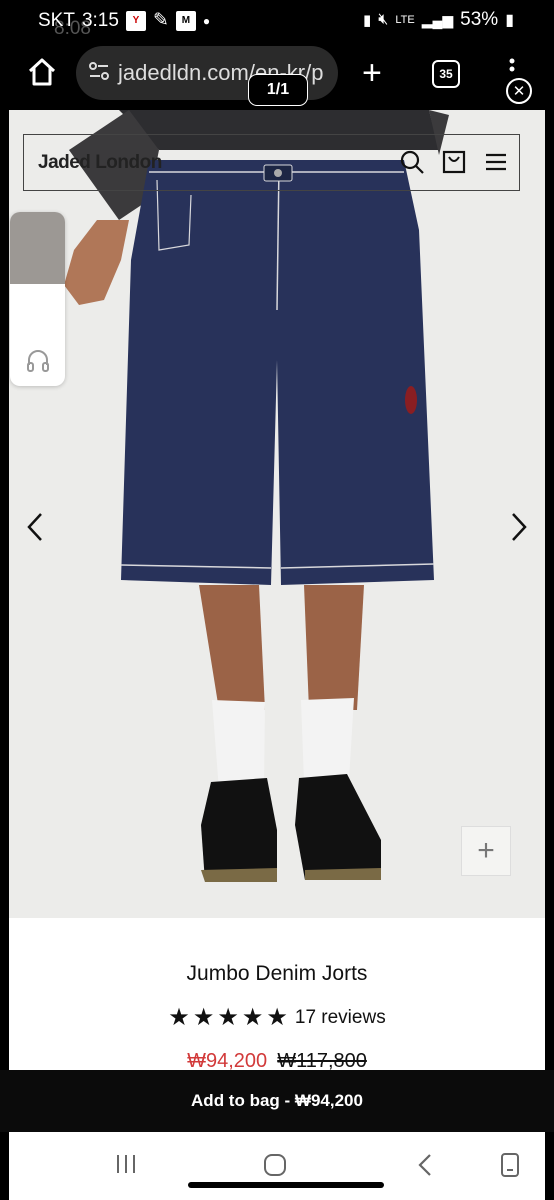 This screenshot has height=1200, width=554. What do you see at coordinates (412, 164) in the screenshot?
I see `search-icon` at bounding box center [412, 164].